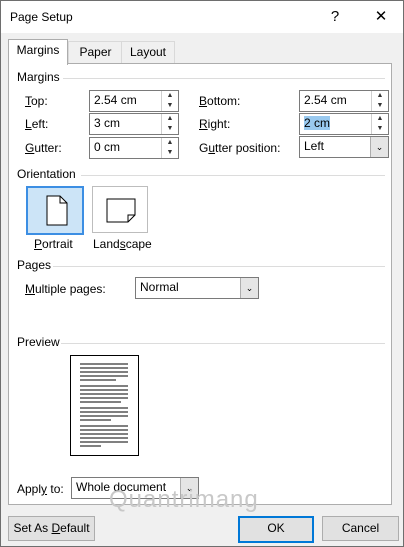 The height and width of the screenshot is (547, 404). What do you see at coordinates (224, 78) in the screenshot?
I see `margins-divider` at bounding box center [224, 78].